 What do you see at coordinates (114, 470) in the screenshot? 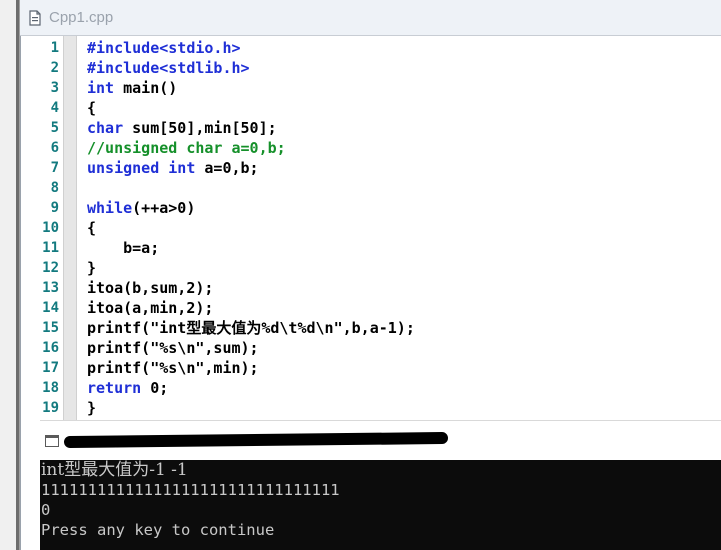
I see `console-line: int型最大值为-1 -1` at bounding box center [114, 470].